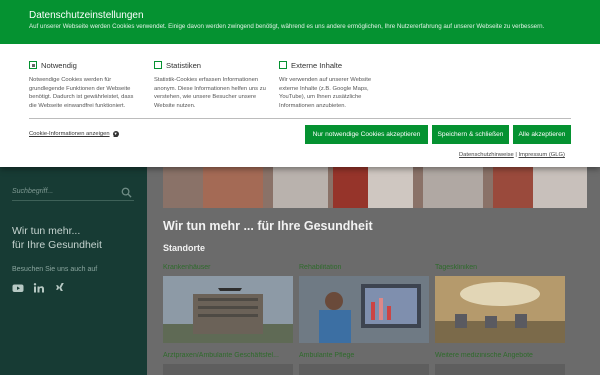 The height and width of the screenshot is (375, 600). Describe the element at coordinates (184, 248) in the screenshot. I see `section-heading: Standorte` at that location.